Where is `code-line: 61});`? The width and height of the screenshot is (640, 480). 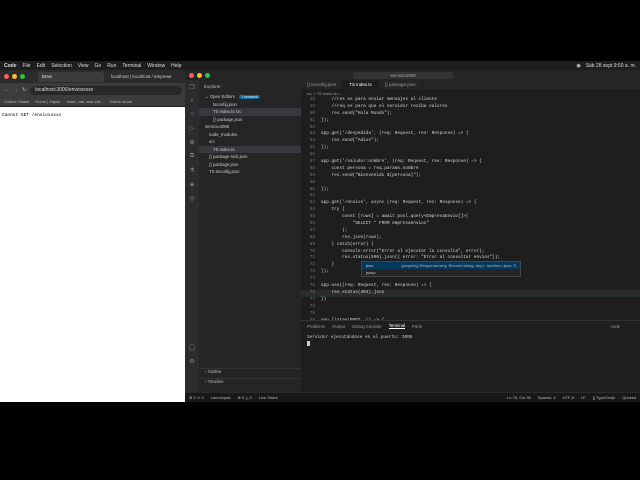 code-line: 61}); is located at coordinates (470, 190).